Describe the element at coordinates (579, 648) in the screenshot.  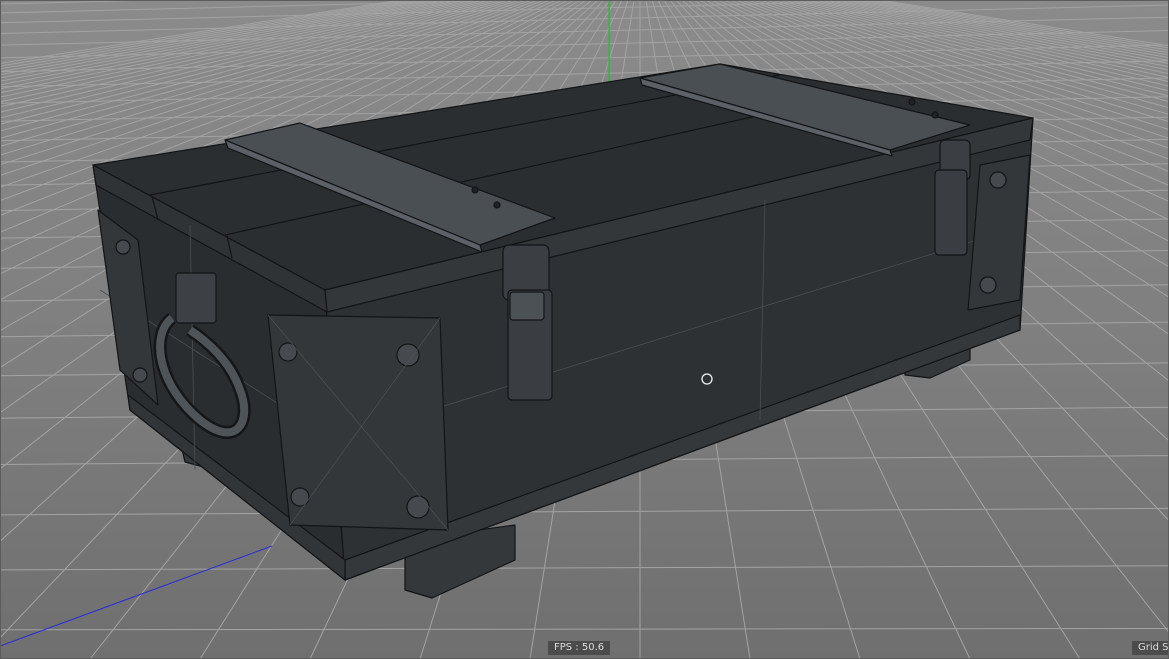
I see `fps-readout: FPS : 50.6` at that location.